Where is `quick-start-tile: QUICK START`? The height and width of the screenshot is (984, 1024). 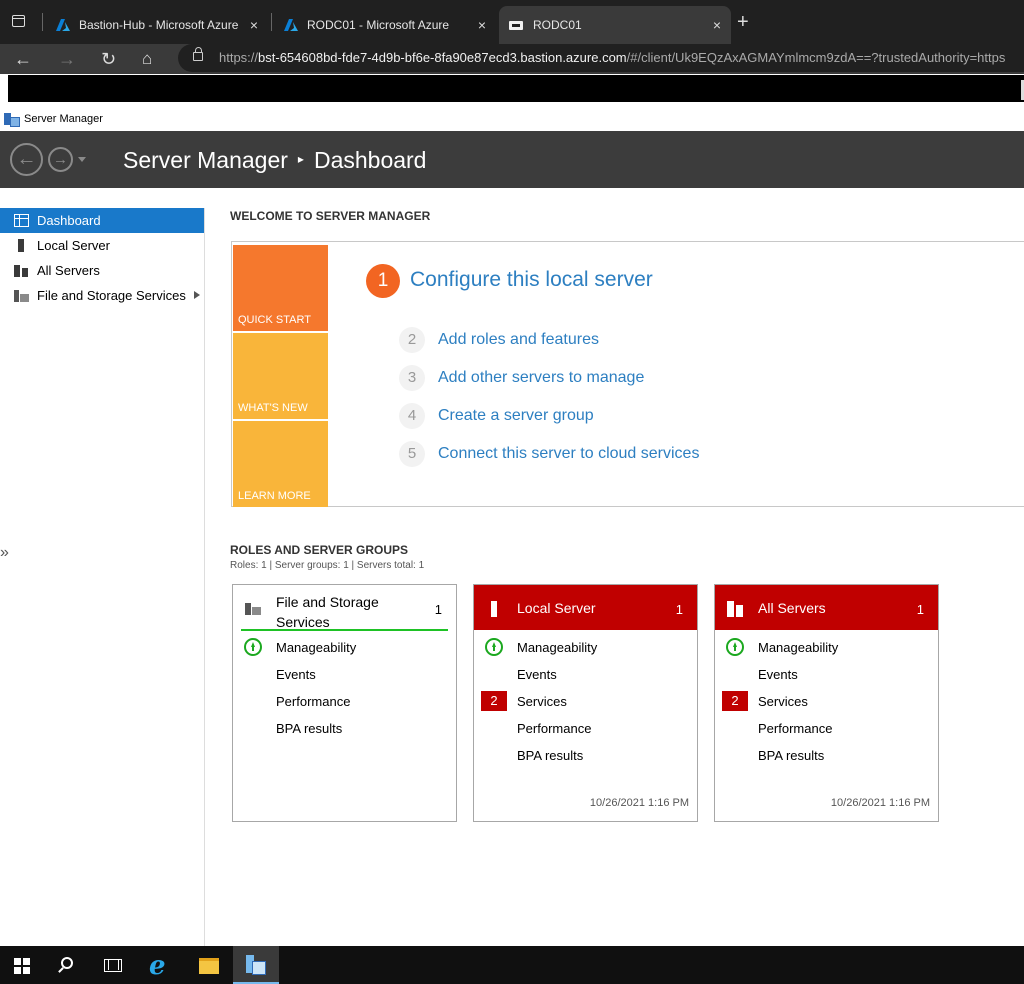
quick-start-tile: QUICK START is located at coordinates (280, 288).